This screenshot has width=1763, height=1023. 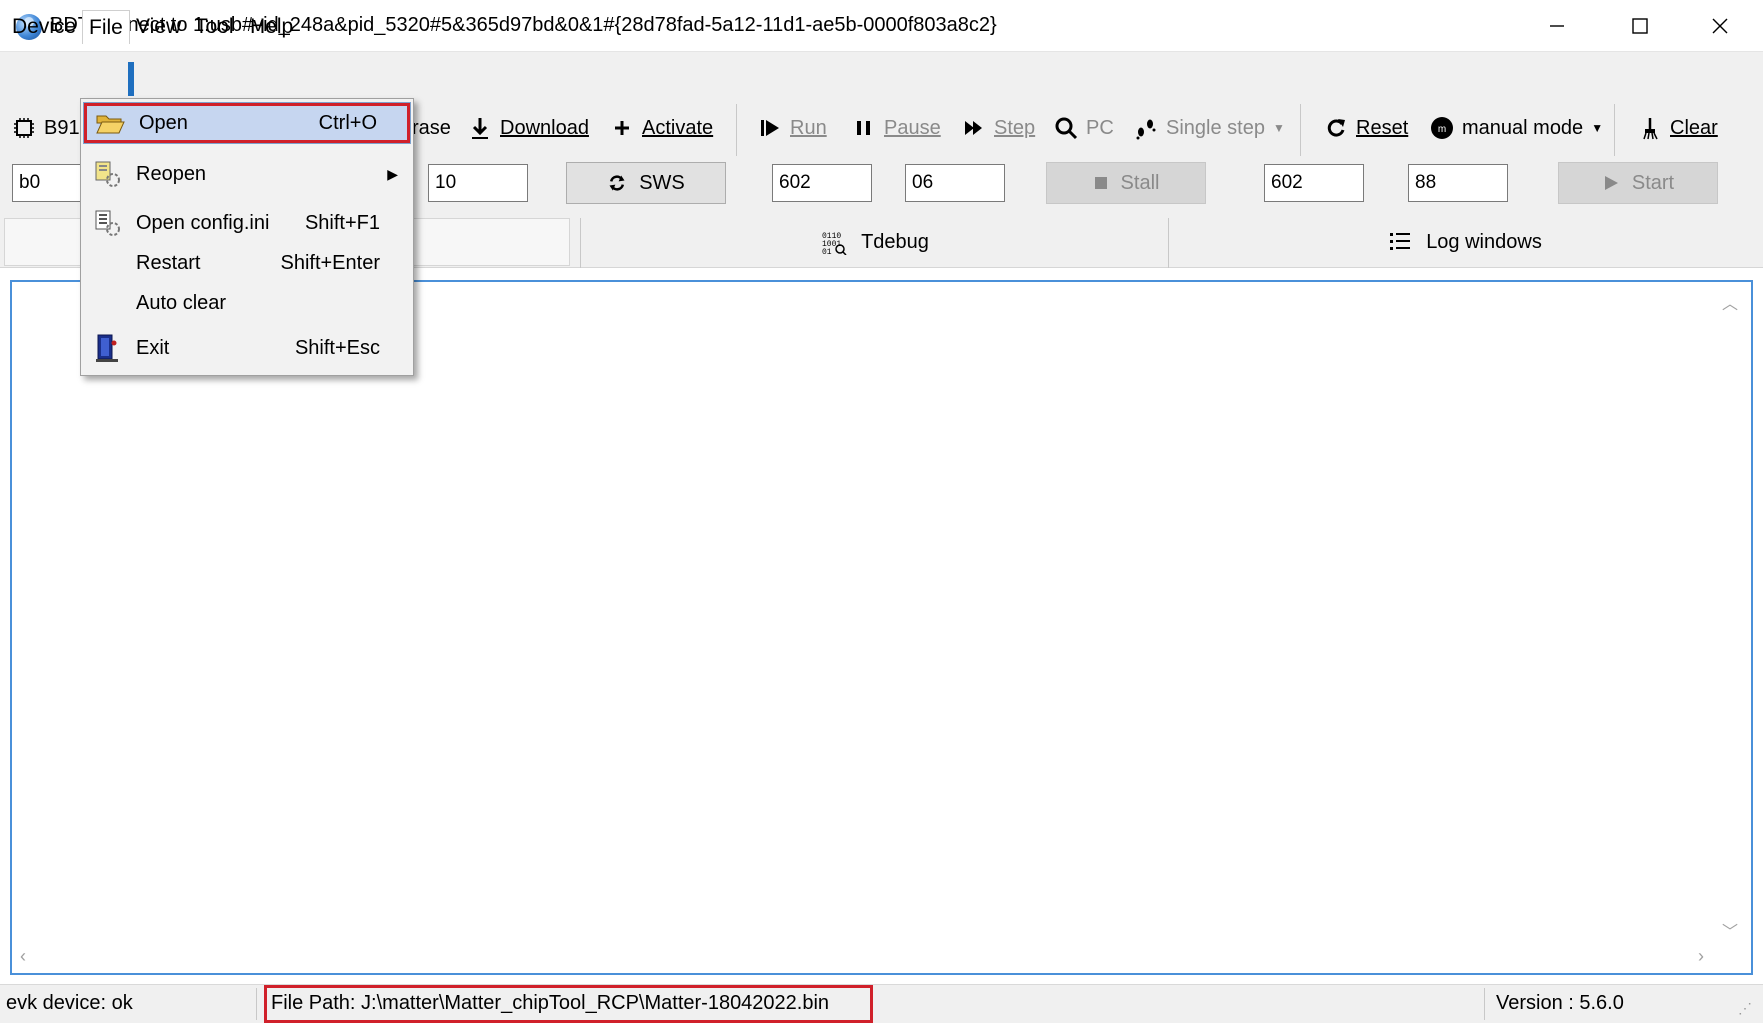 I want to click on resize-grip-icon: ⋰, so click(x=1745, y=1008).